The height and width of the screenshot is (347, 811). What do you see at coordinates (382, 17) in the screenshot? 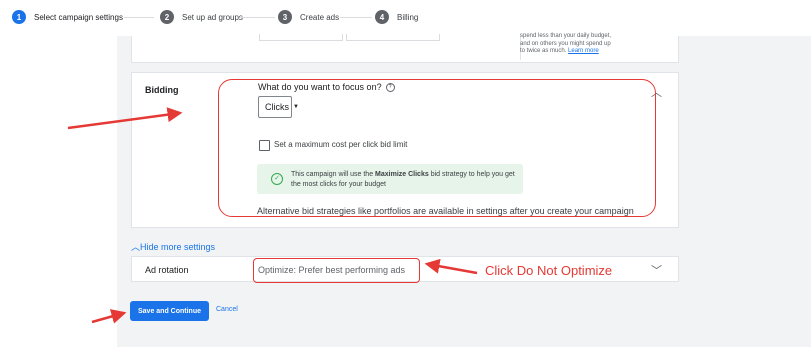
I see `step-number: 4` at bounding box center [382, 17].